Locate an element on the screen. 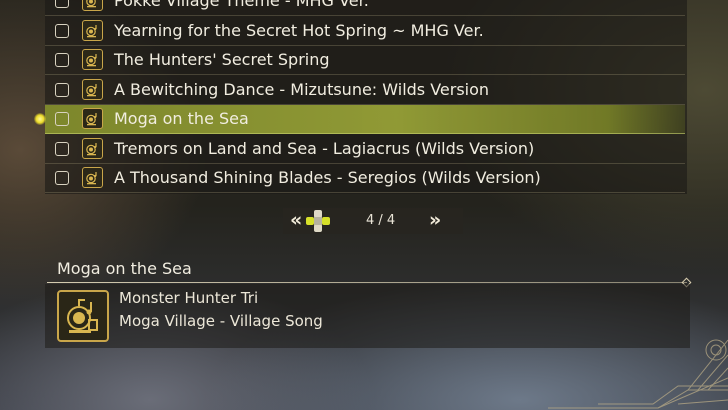 This screenshot has height=410, width=728. detail-track: Moga Village - Village Song is located at coordinates (221, 321).